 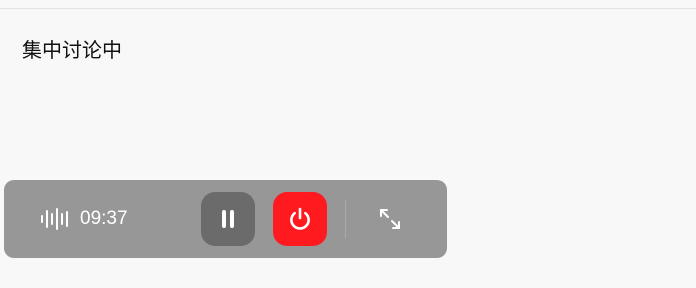 I want to click on control-separator, so click(x=345, y=219).